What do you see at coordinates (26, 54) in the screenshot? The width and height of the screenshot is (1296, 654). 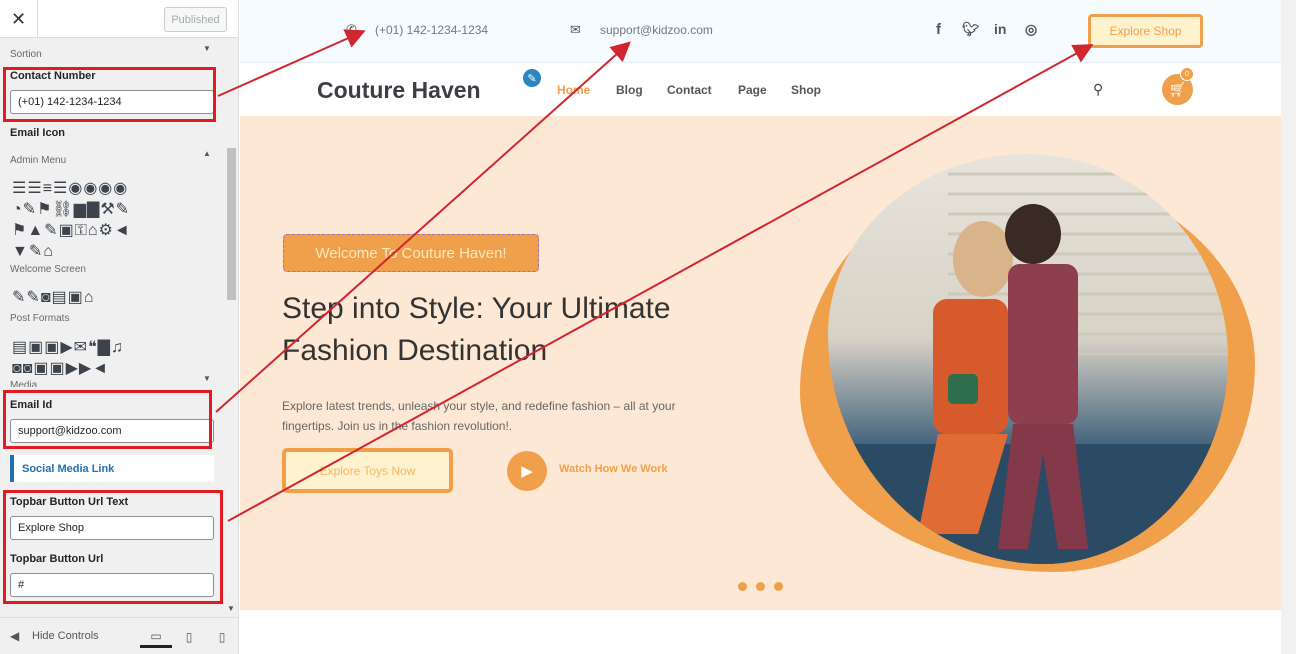 I see `section-label: Sortion` at bounding box center [26, 54].